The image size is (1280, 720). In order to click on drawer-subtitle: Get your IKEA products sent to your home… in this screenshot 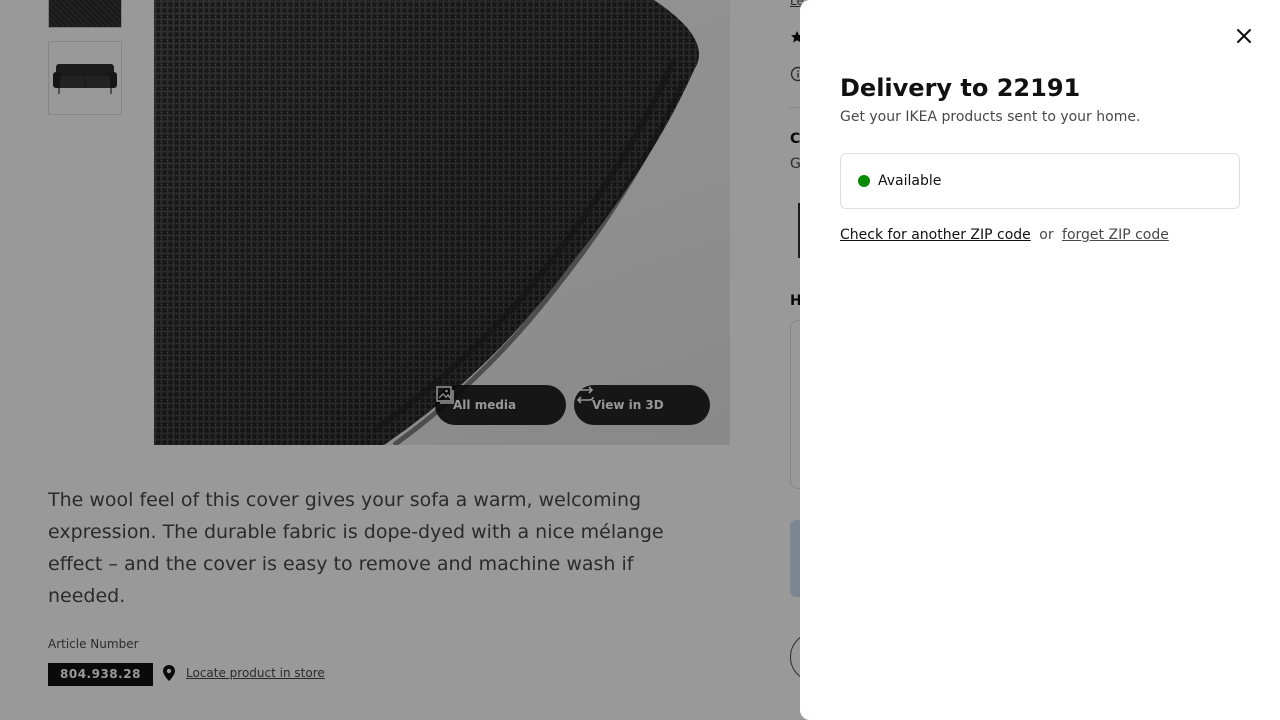, I will do `click(990, 117)`.